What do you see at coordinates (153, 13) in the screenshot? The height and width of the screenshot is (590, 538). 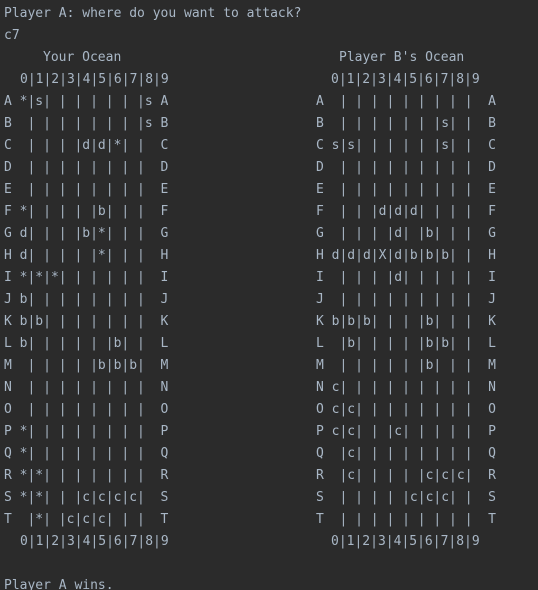 I see `attack-prompt: Player A: where do you want to attack?` at bounding box center [153, 13].